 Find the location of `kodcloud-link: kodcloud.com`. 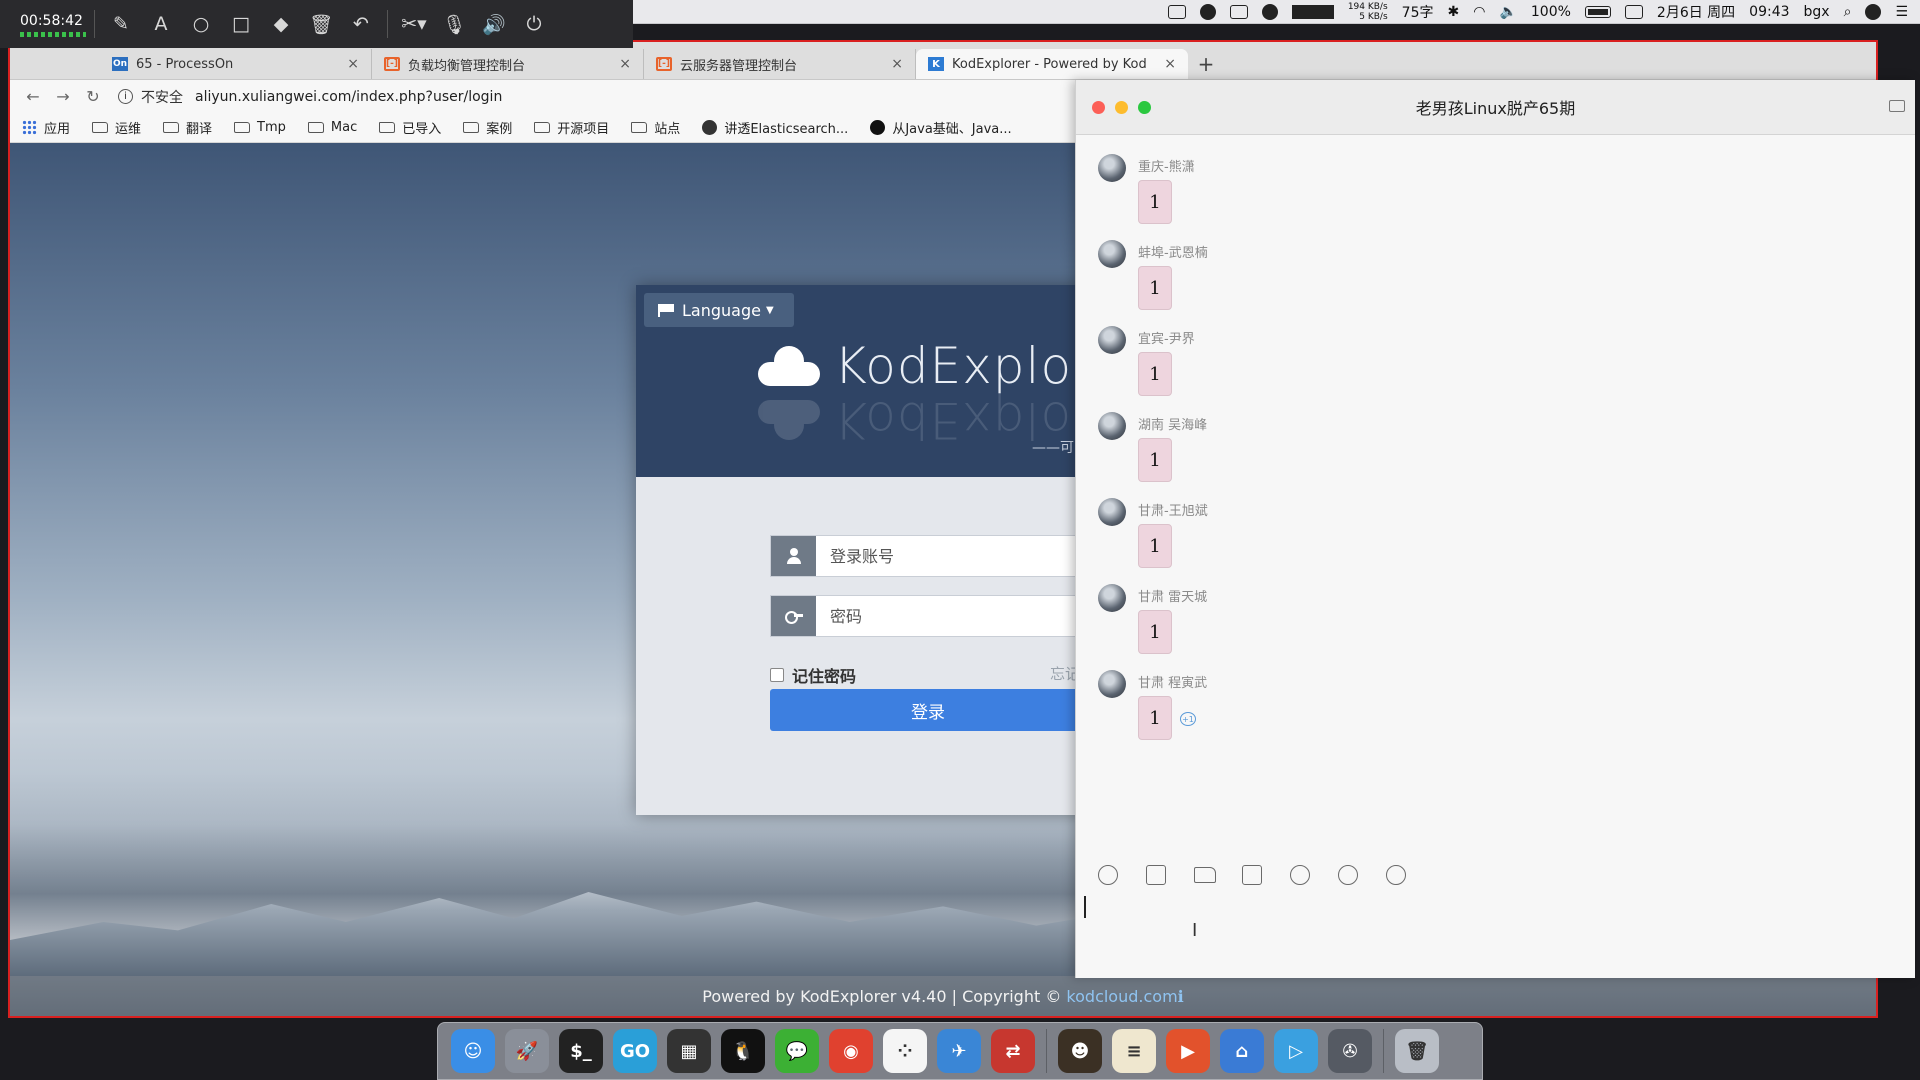

kodcloud-link: kodcloud.com is located at coordinates (1121, 996).